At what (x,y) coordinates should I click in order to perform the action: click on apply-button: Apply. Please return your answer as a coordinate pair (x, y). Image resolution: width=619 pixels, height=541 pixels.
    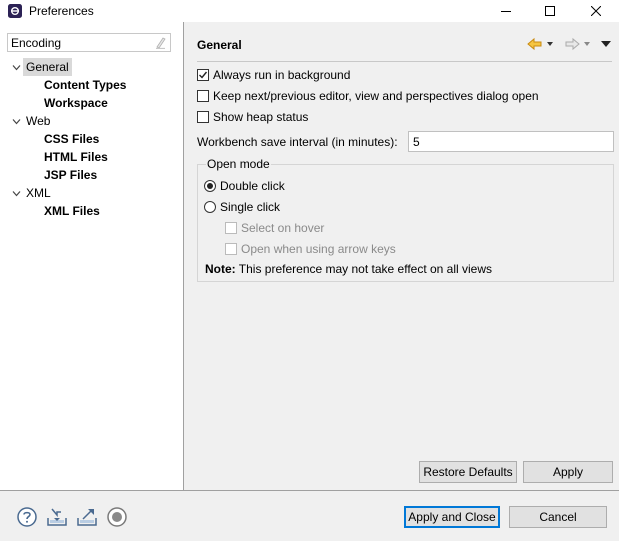
    Looking at the image, I should click on (568, 472).